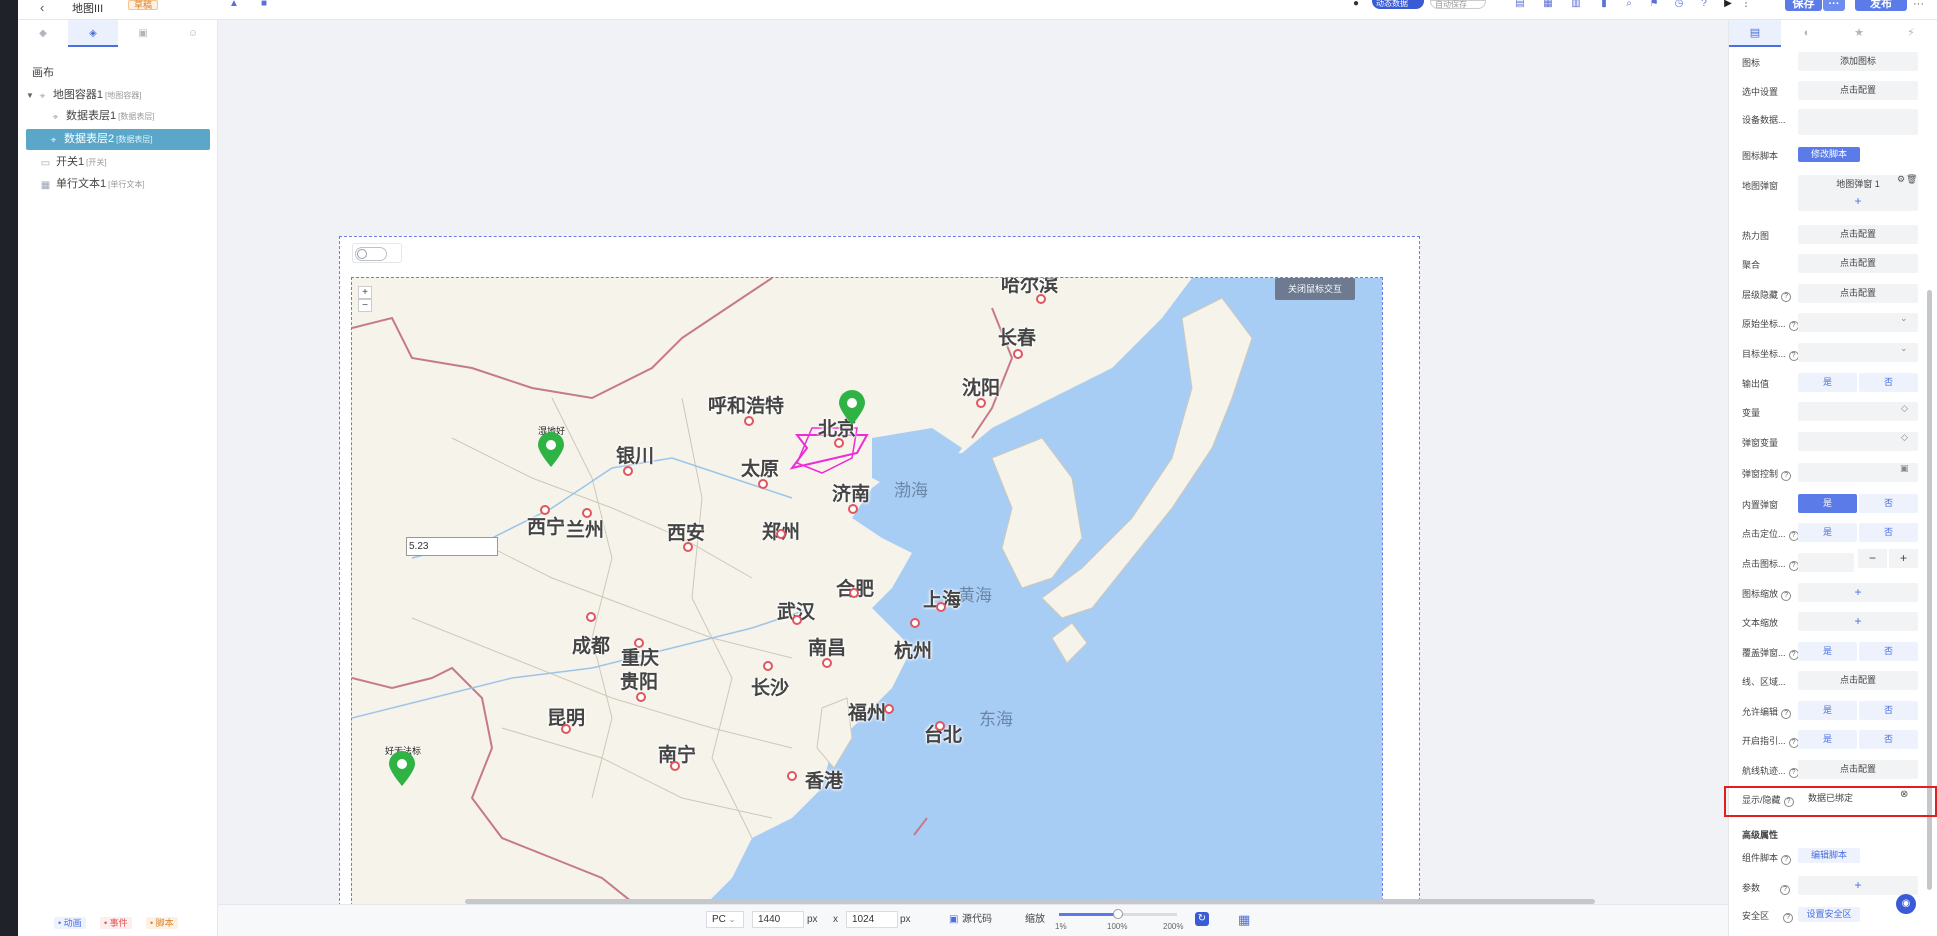 Image resolution: width=1937 pixels, height=936 pixels. What do you see at coordinates (362, 254) in the screenshot?
I see `switch-knob` at bounding box center [362, 254].